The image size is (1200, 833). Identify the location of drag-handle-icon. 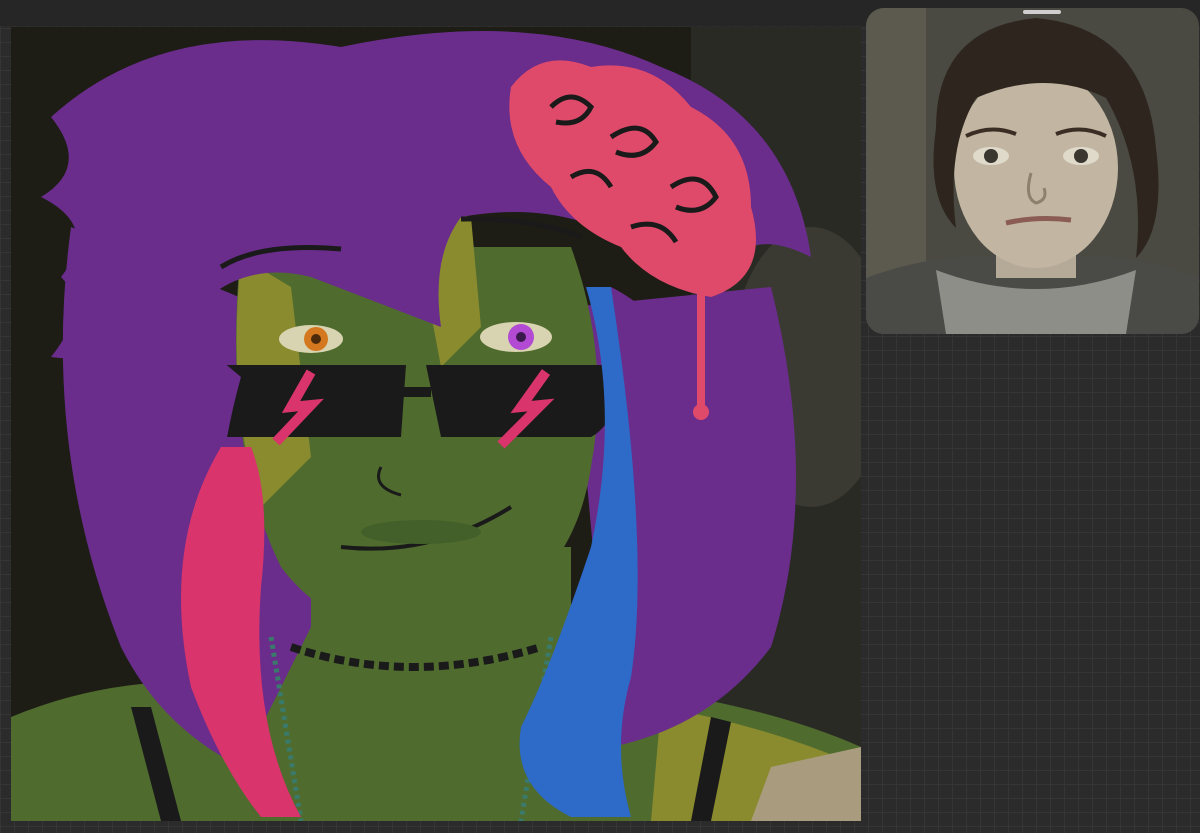
(1042, 12).